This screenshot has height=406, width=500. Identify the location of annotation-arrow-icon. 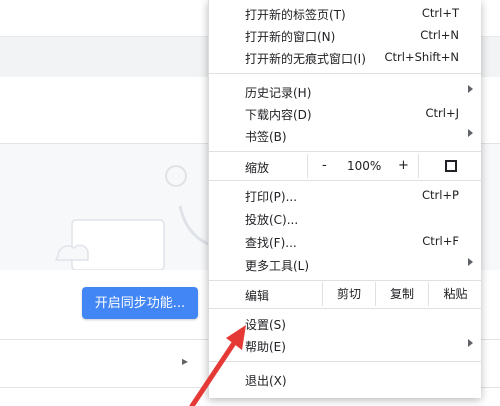
(217, 365).